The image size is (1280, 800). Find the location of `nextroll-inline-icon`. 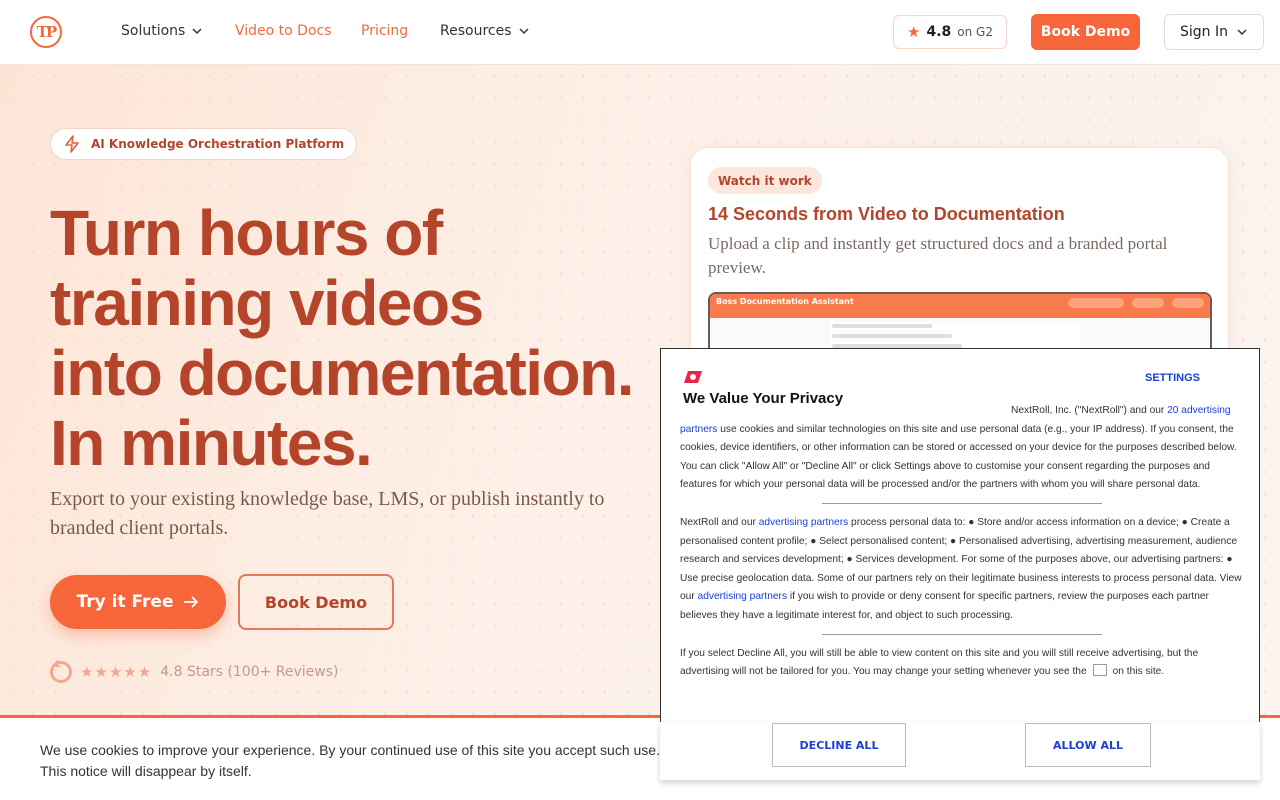

nextroll-inline-icon is located at coordinates (1099, 670).